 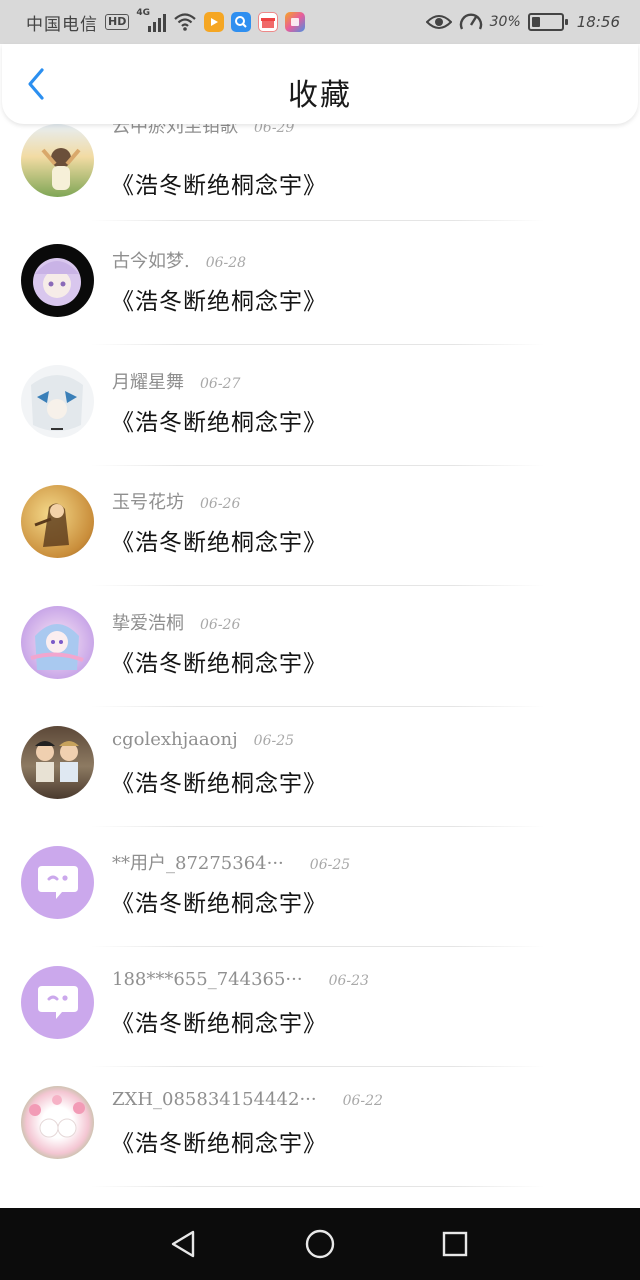 What do you see at coordinates (522, 22) in the screenshot?
I see `status-right: 30% 18:56` at bounding box center [522, 22].